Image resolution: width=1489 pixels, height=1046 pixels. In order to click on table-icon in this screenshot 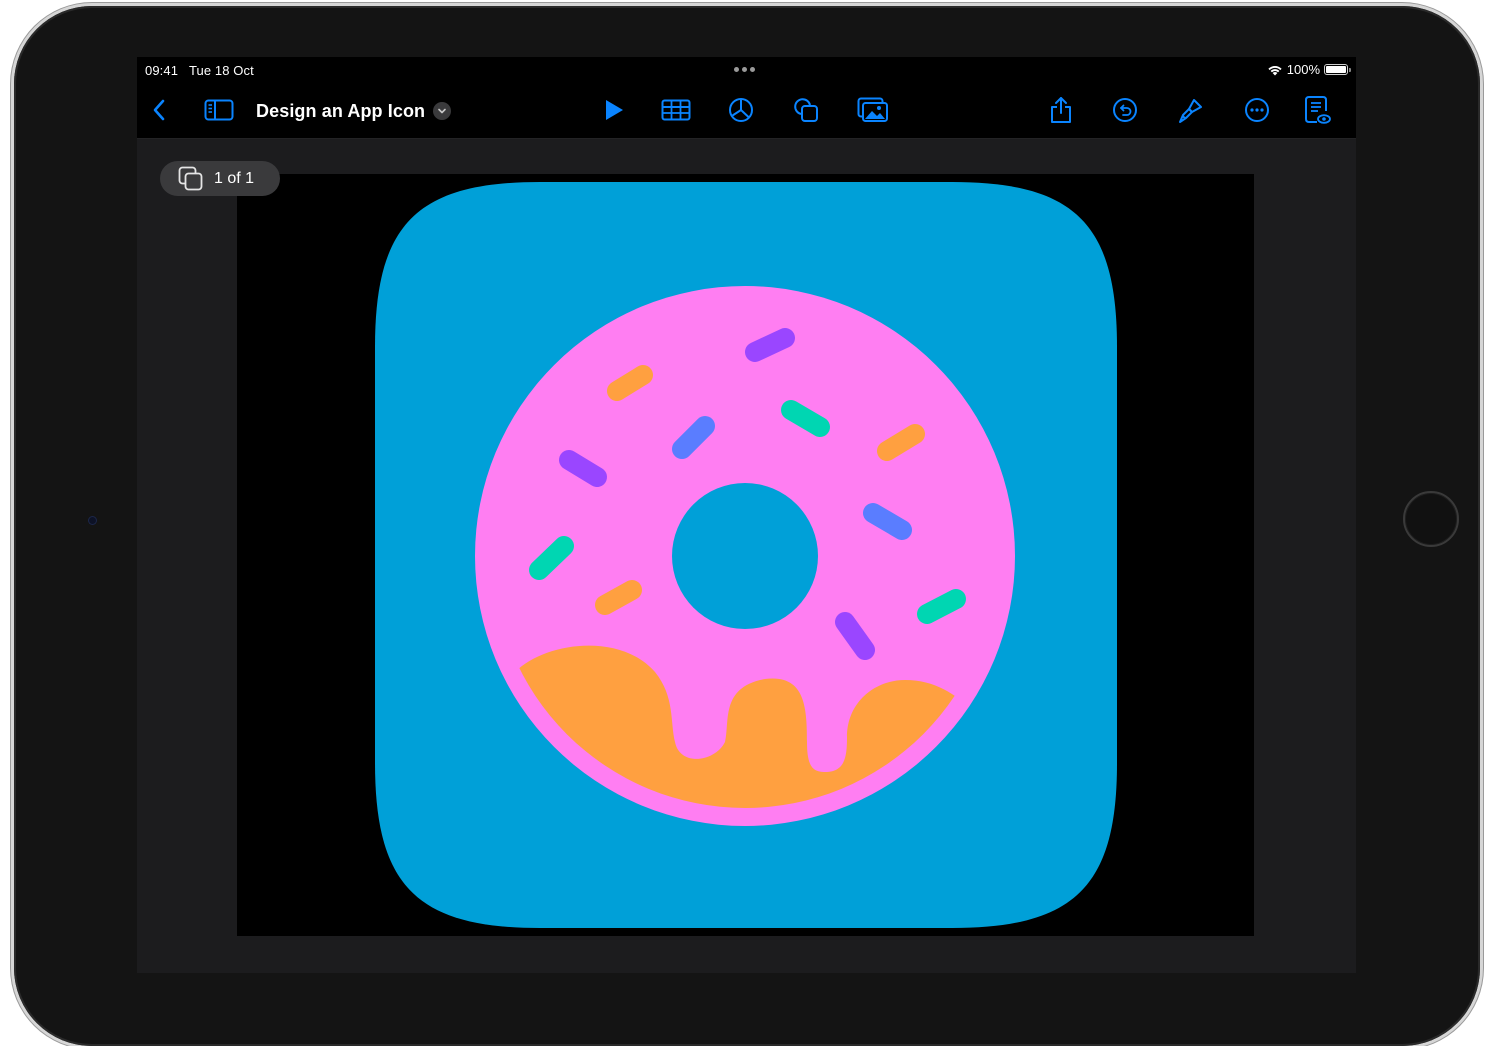, I will do `click(676, 110)`.